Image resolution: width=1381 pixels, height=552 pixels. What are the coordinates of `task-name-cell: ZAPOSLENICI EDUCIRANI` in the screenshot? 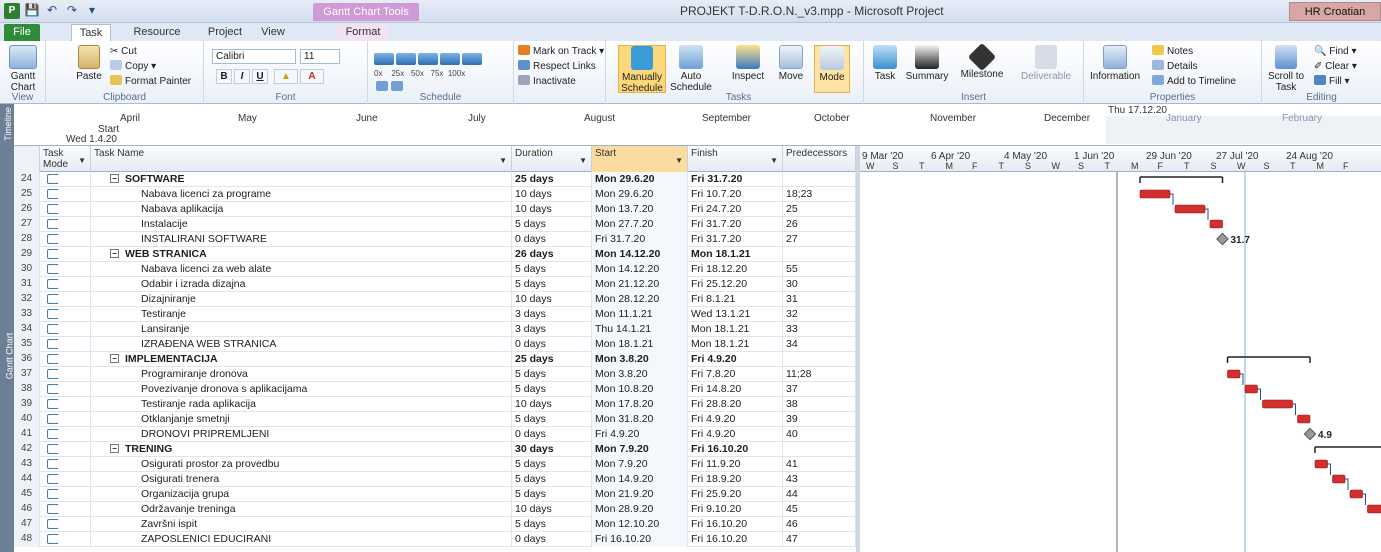 It's located at (301, 539).